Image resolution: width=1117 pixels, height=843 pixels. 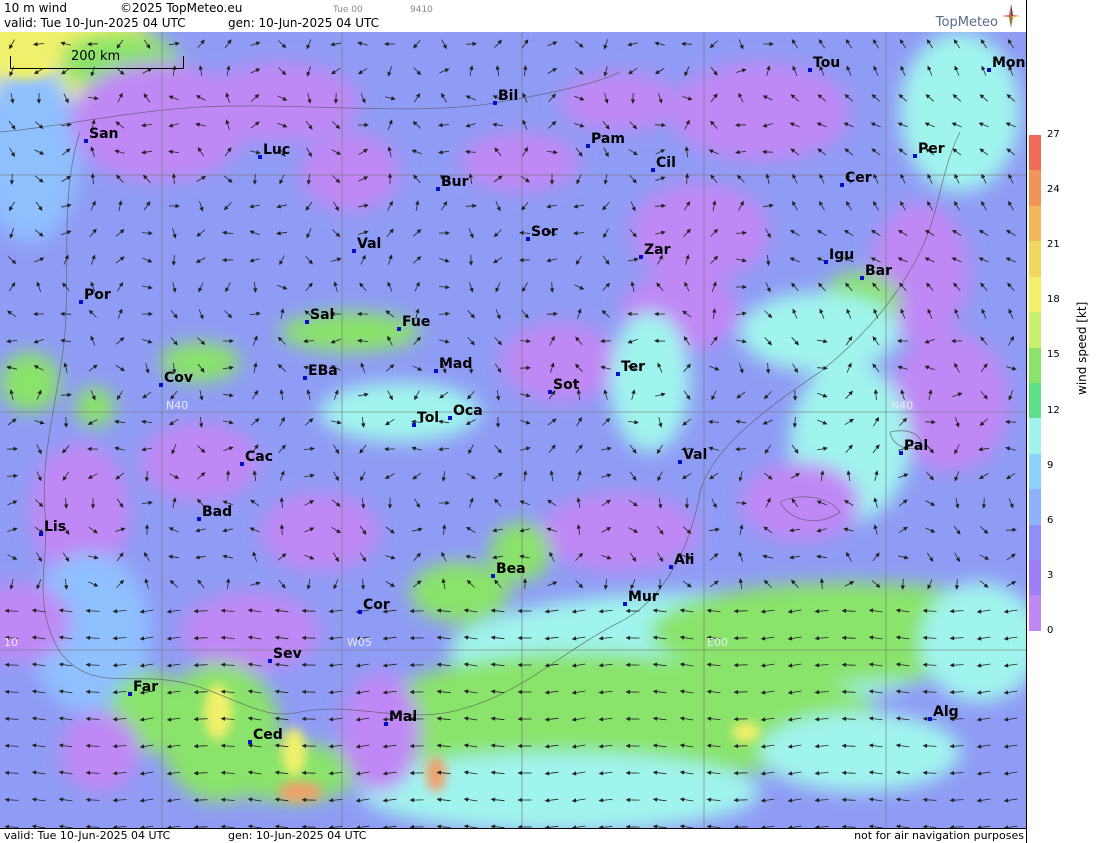 What do you see at coordinates (666, 163) in the screenshot?
I see `city-label: Cil` at bounding box center [666, 163].